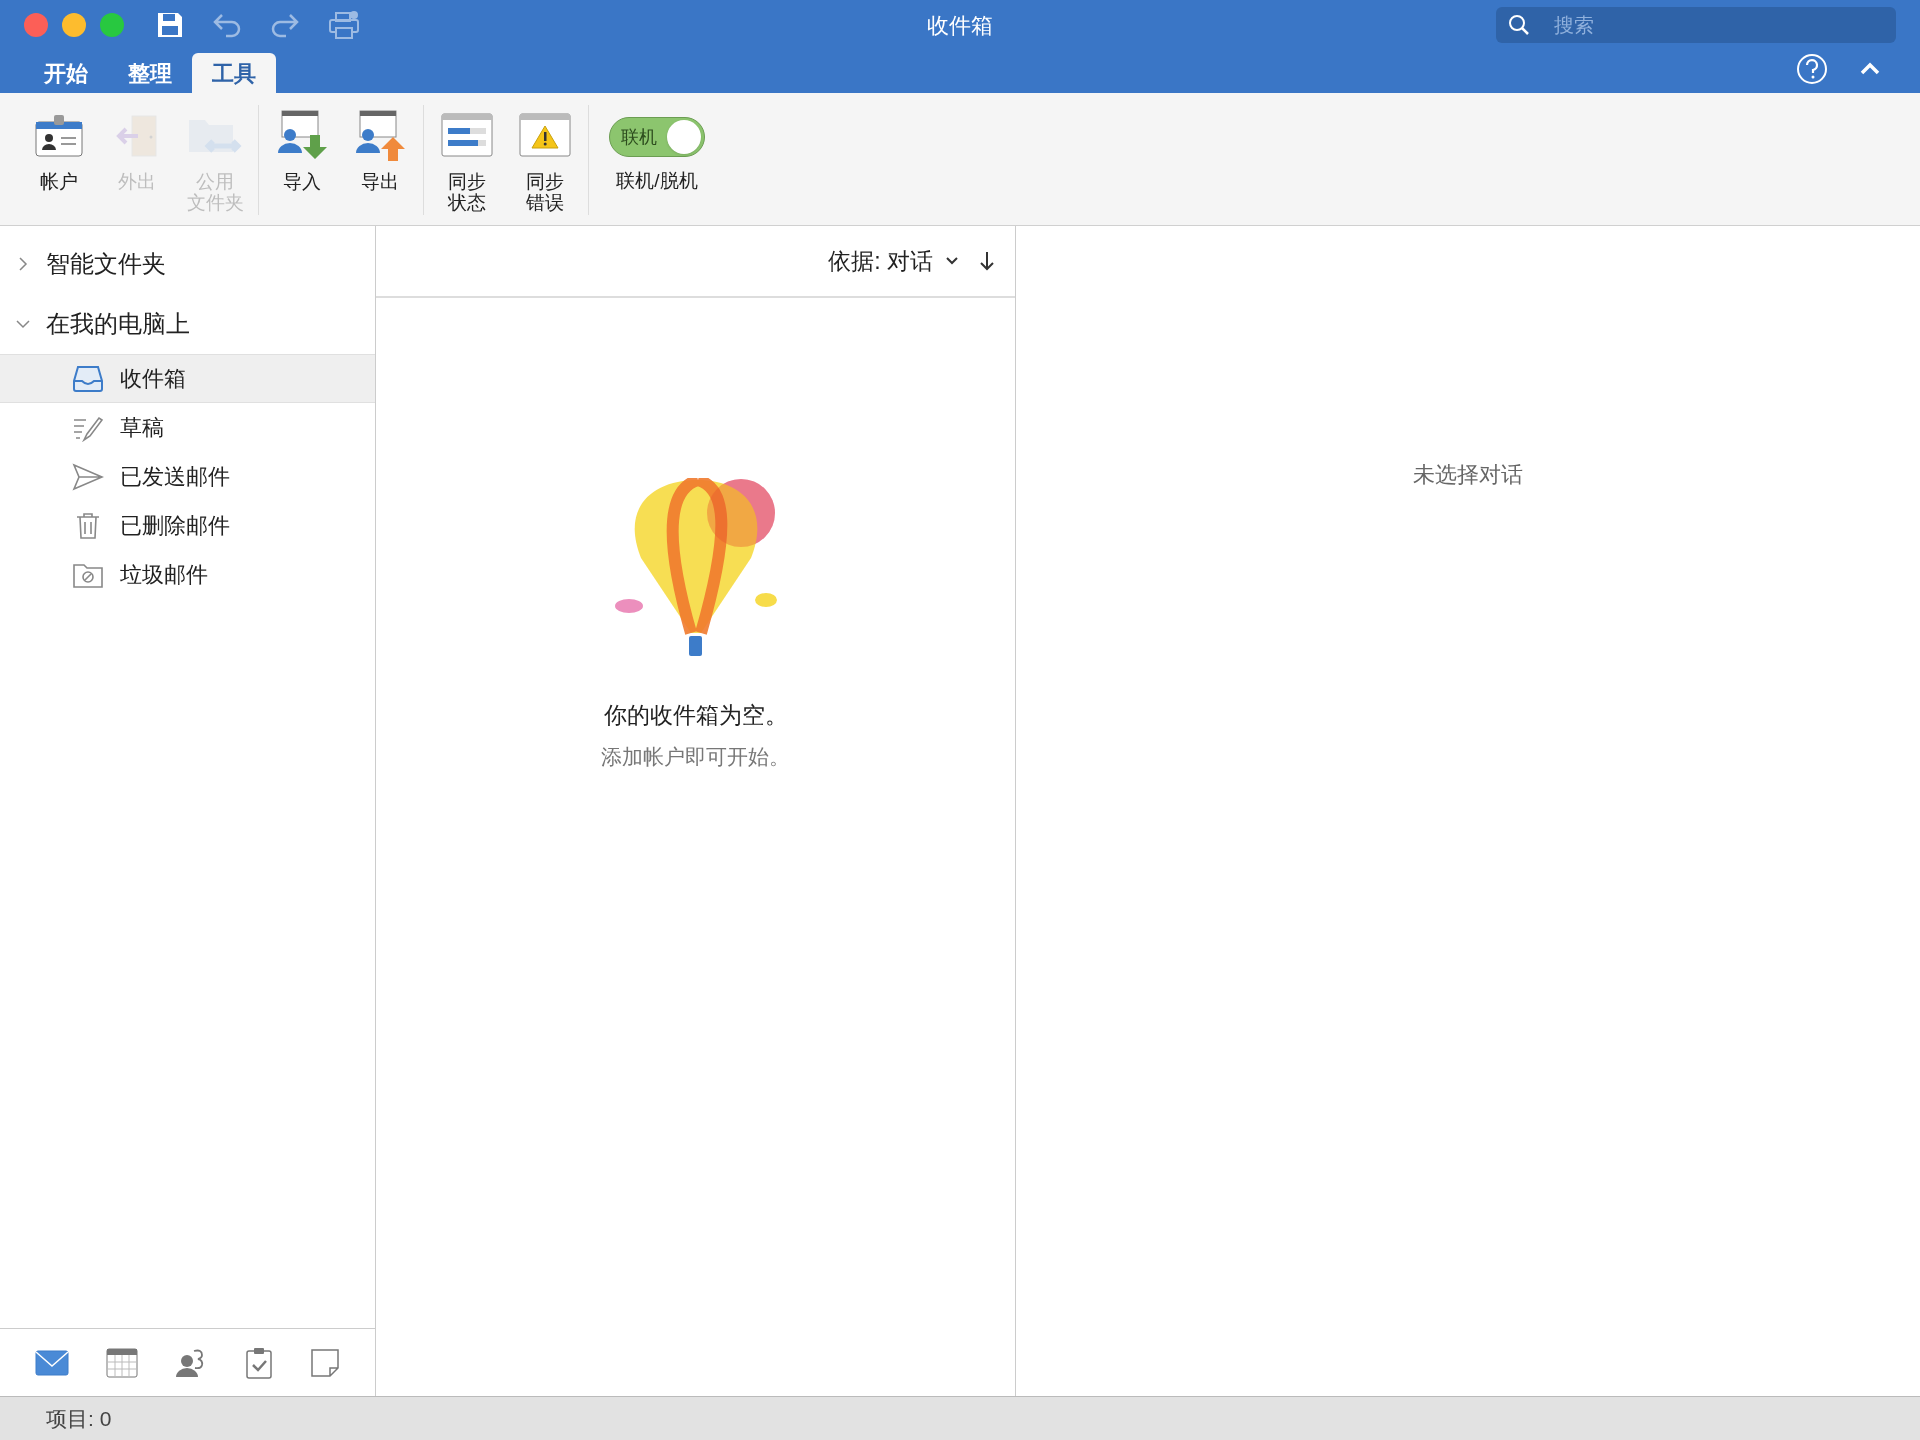 Image resolution: width=1920 pixels, height=1440 pixels. What do you see at coordinates (1812, 69) in the screenshot?
I see `help-icon` at bounding box center [1812, 69].